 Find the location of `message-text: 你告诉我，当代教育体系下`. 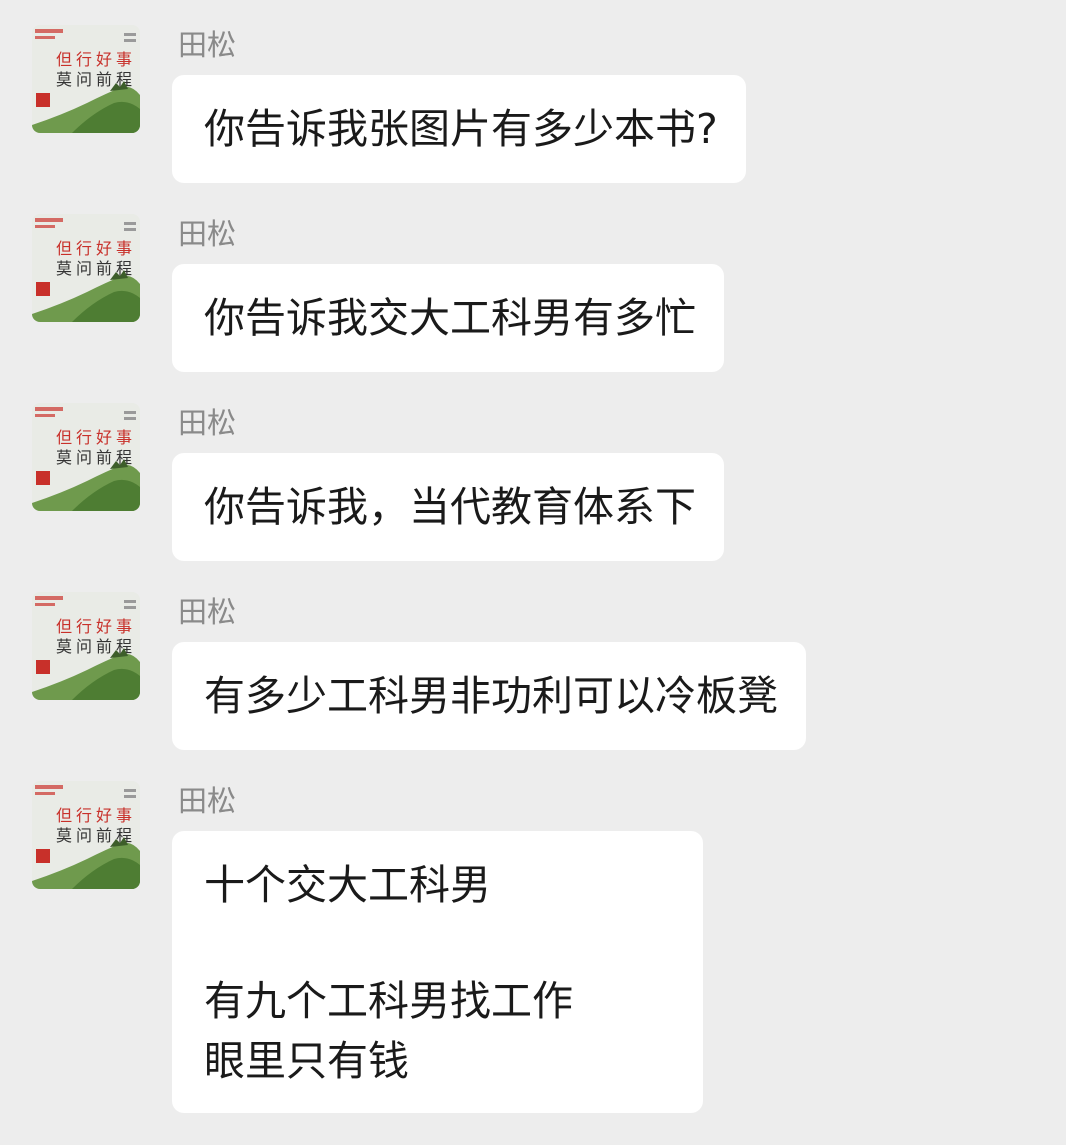

message-text: 你告诉我，当代教育体系下 is located at coordinates (450, 507).